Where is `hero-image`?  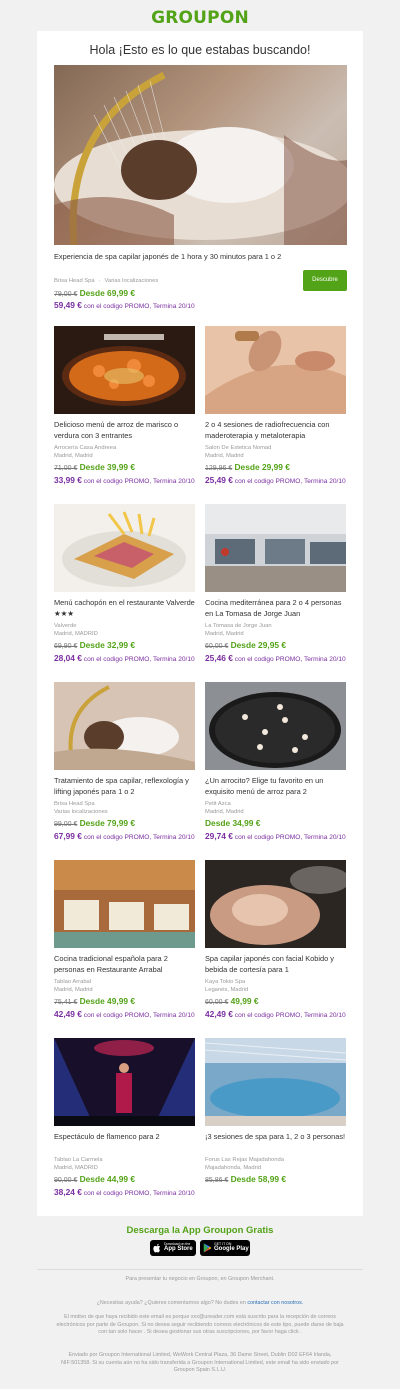 hero-image is located at coordinates (200, 155).